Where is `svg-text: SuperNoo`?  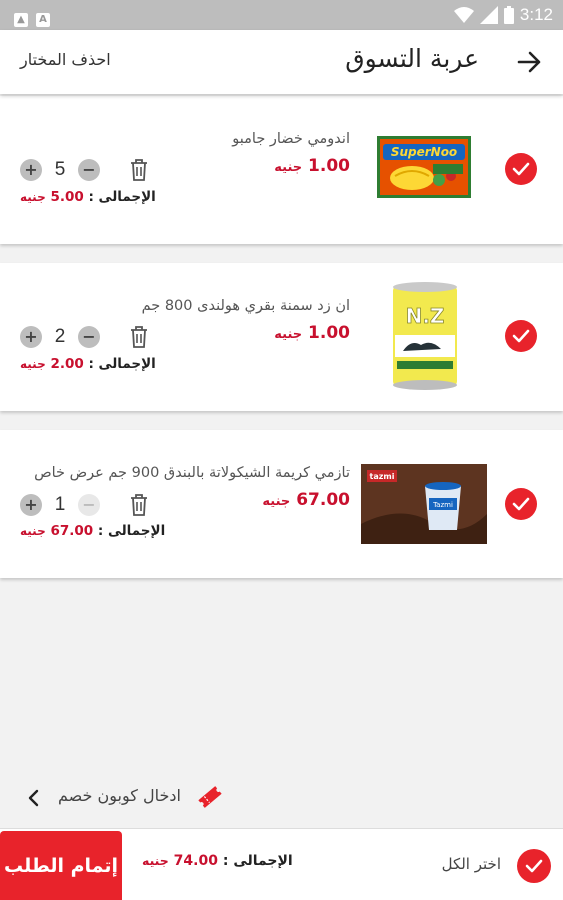 svg-text: SuperNoo is located at coordinates (424, 152).